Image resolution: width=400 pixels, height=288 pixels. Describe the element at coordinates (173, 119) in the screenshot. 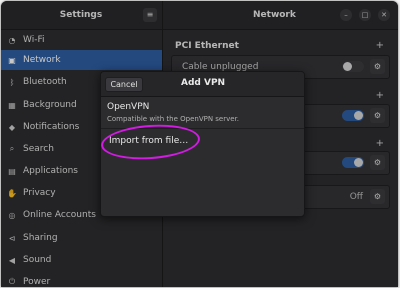

I see `openvpn-description: Compatible with the OpenVPN server.` at that location.